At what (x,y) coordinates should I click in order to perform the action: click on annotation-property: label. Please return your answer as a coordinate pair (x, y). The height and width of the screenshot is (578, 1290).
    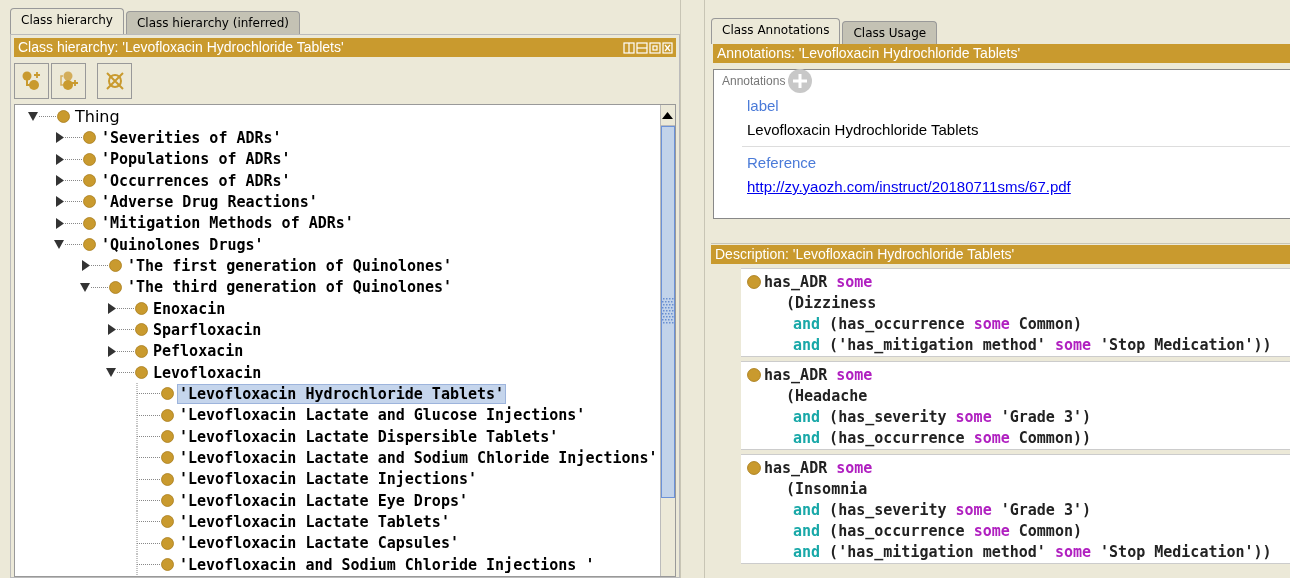
    Looking at the image, I should click on (1018, 106).